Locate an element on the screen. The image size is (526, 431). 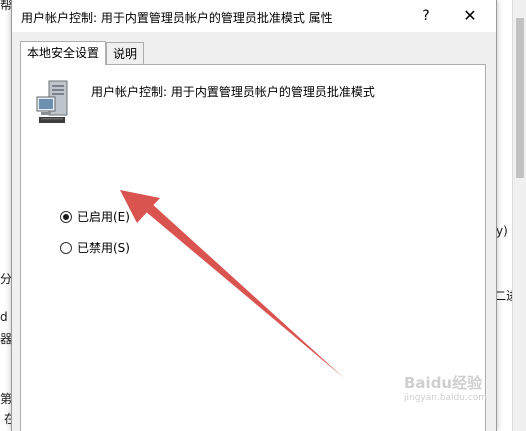
watermark-title: Baidu经验 is located at coordinates (443, 383).